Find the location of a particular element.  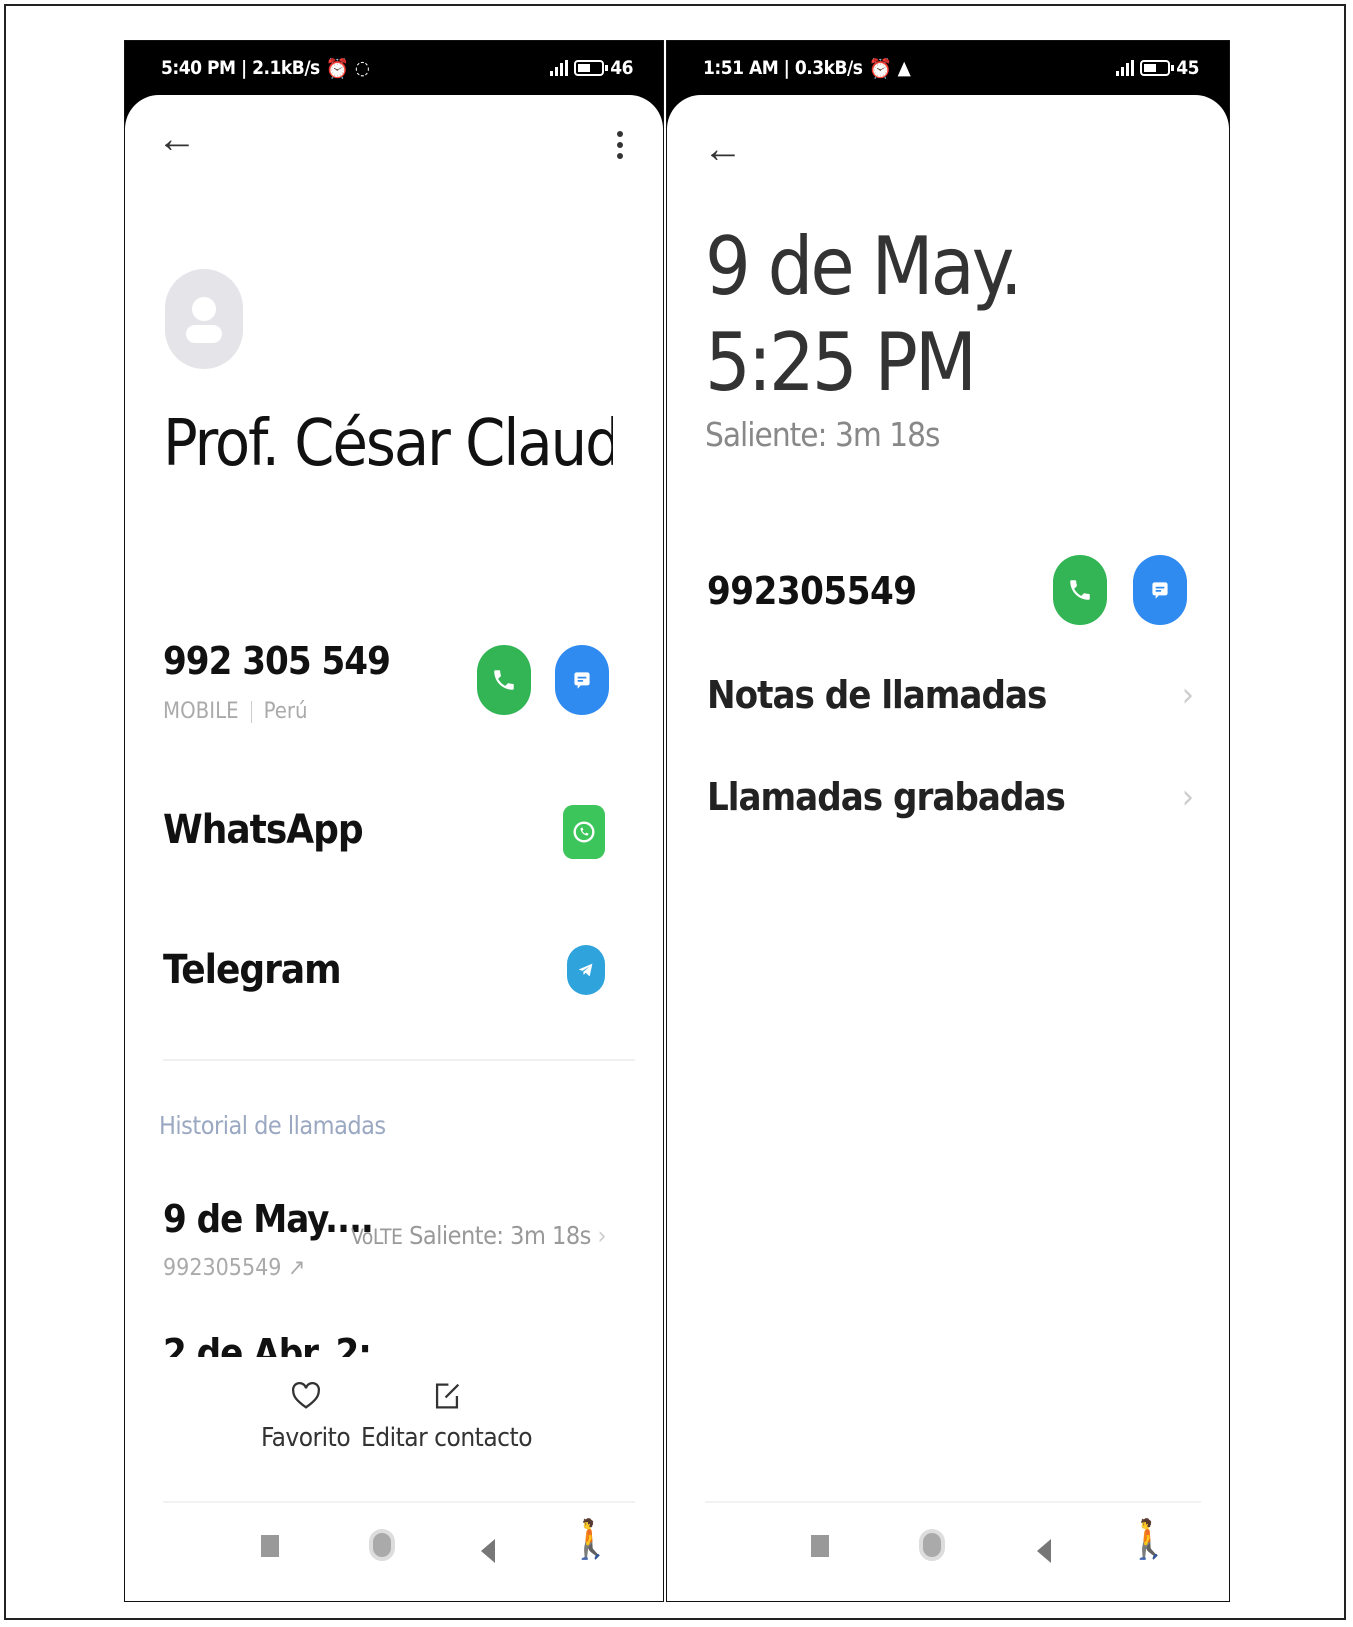

whatsapp-icon is located at coordinates (584, 832).